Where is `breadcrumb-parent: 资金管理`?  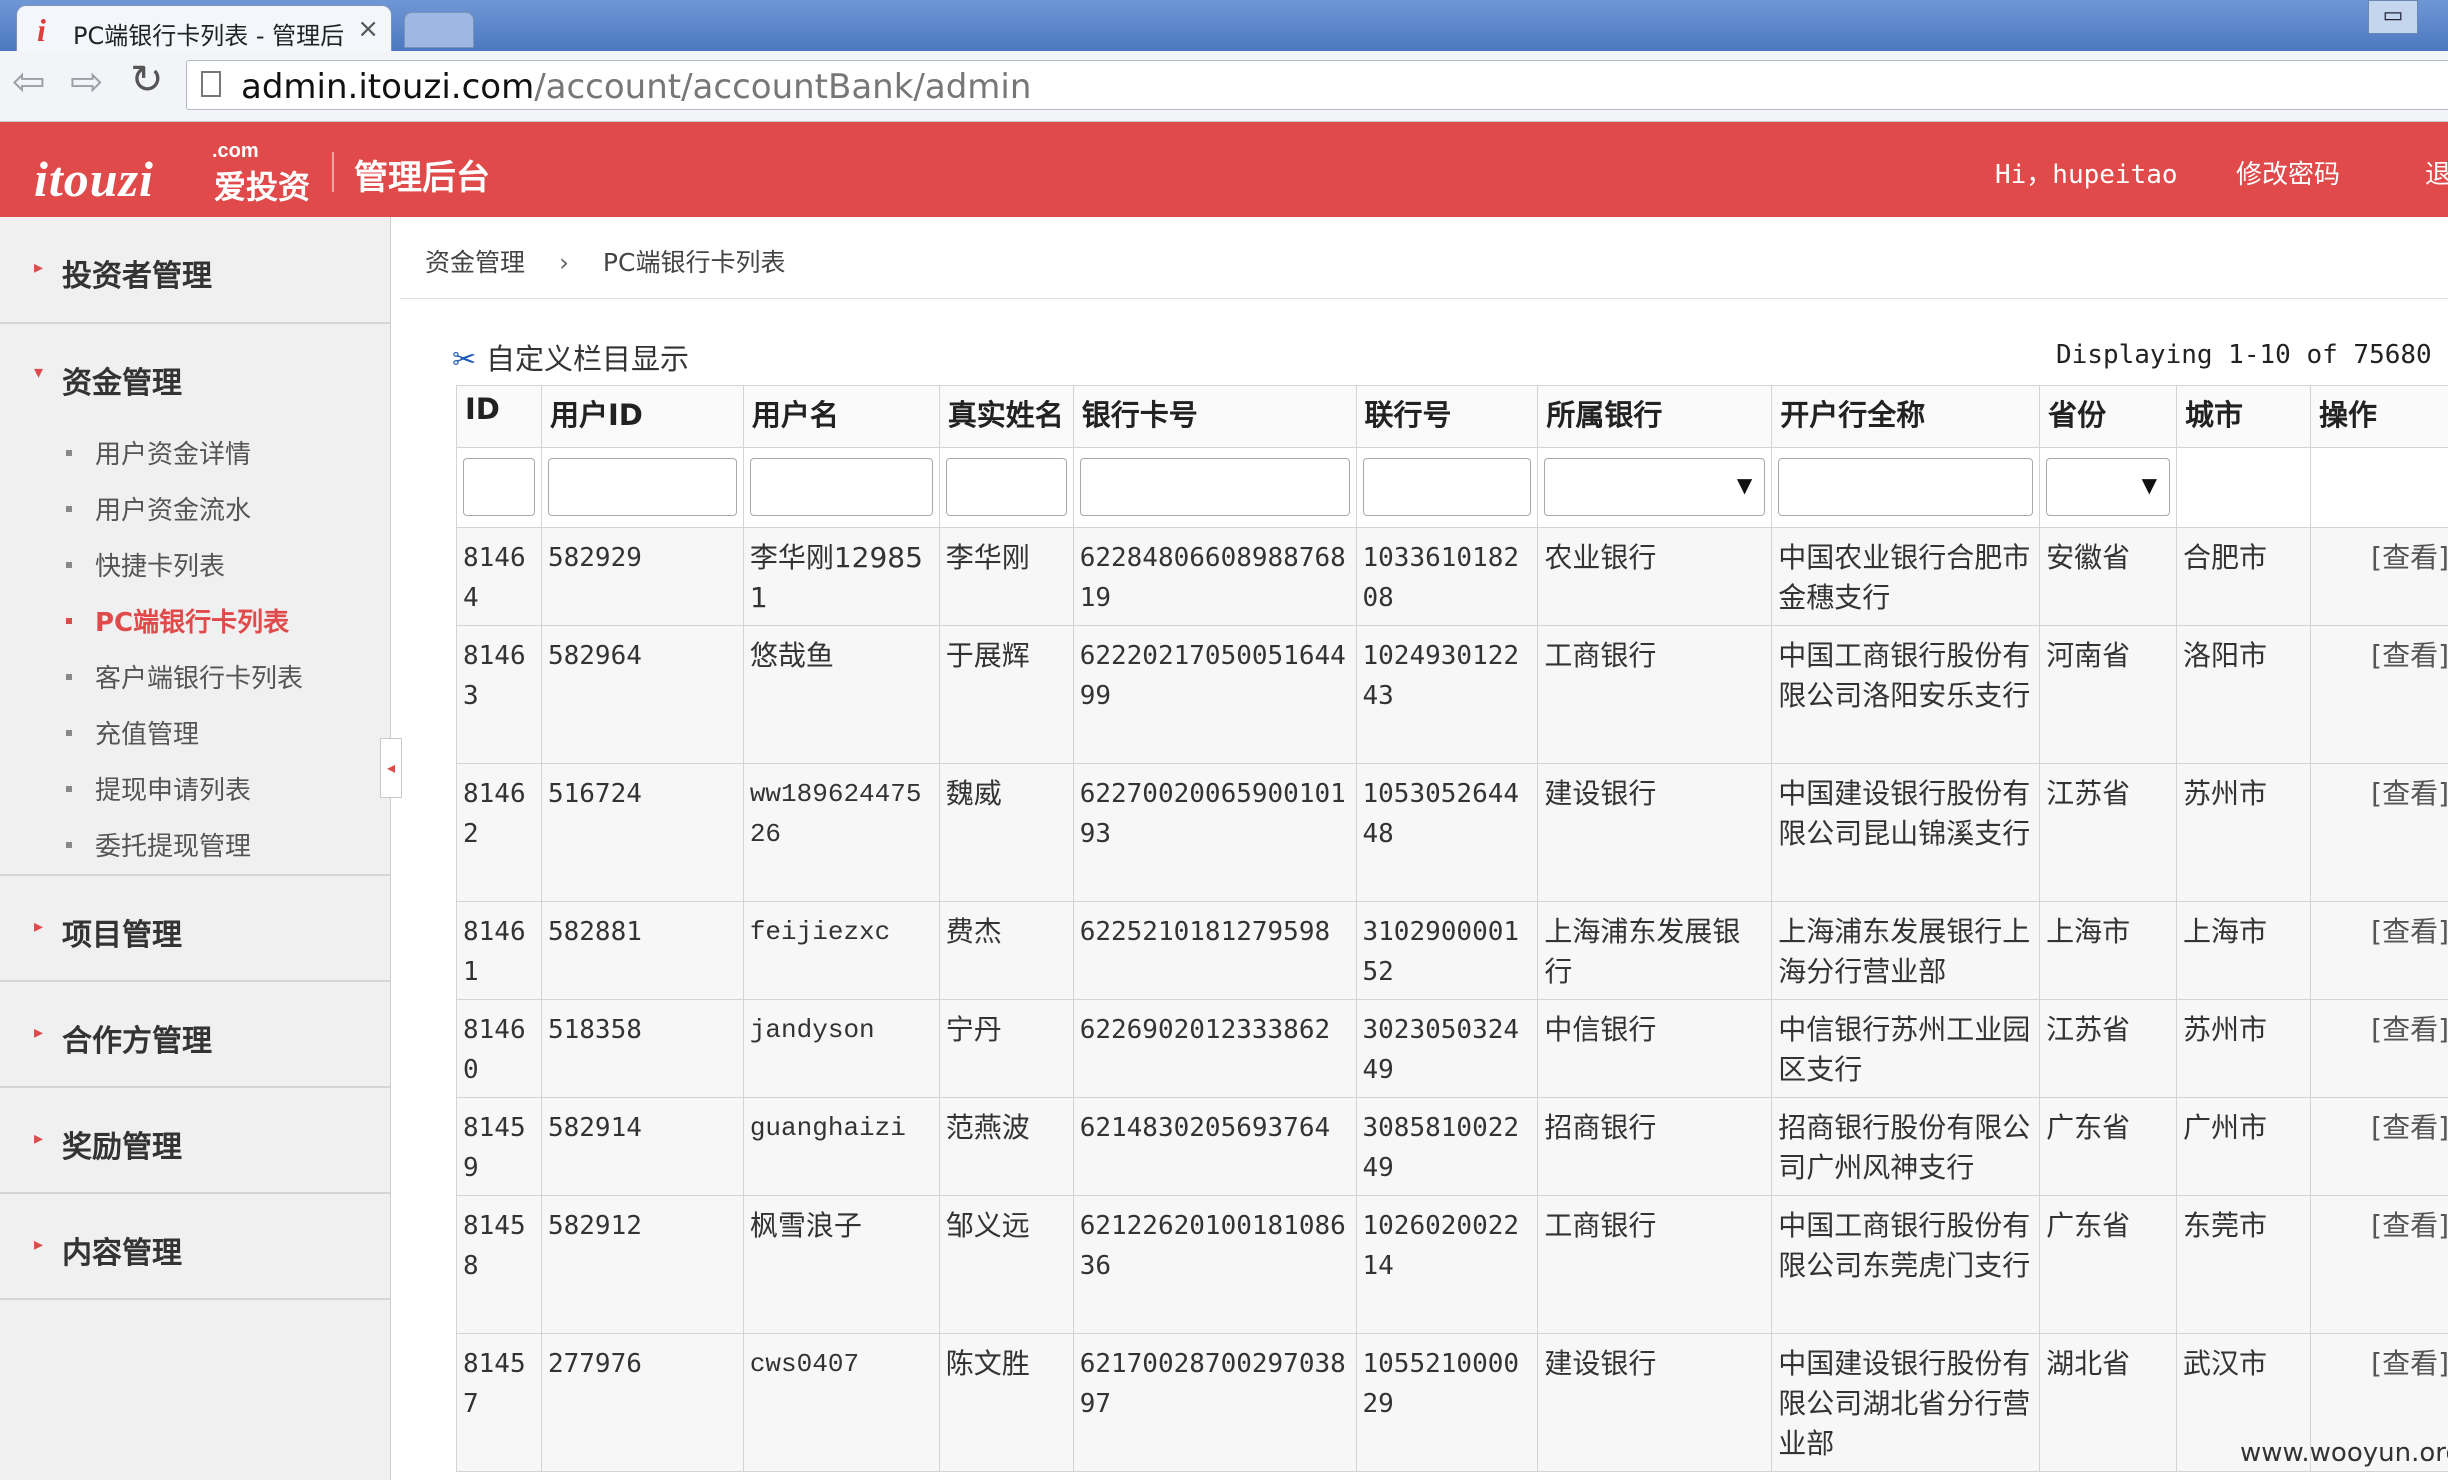
breadcrumb-parent: 资金管理 is located at coordinates (475, 262).